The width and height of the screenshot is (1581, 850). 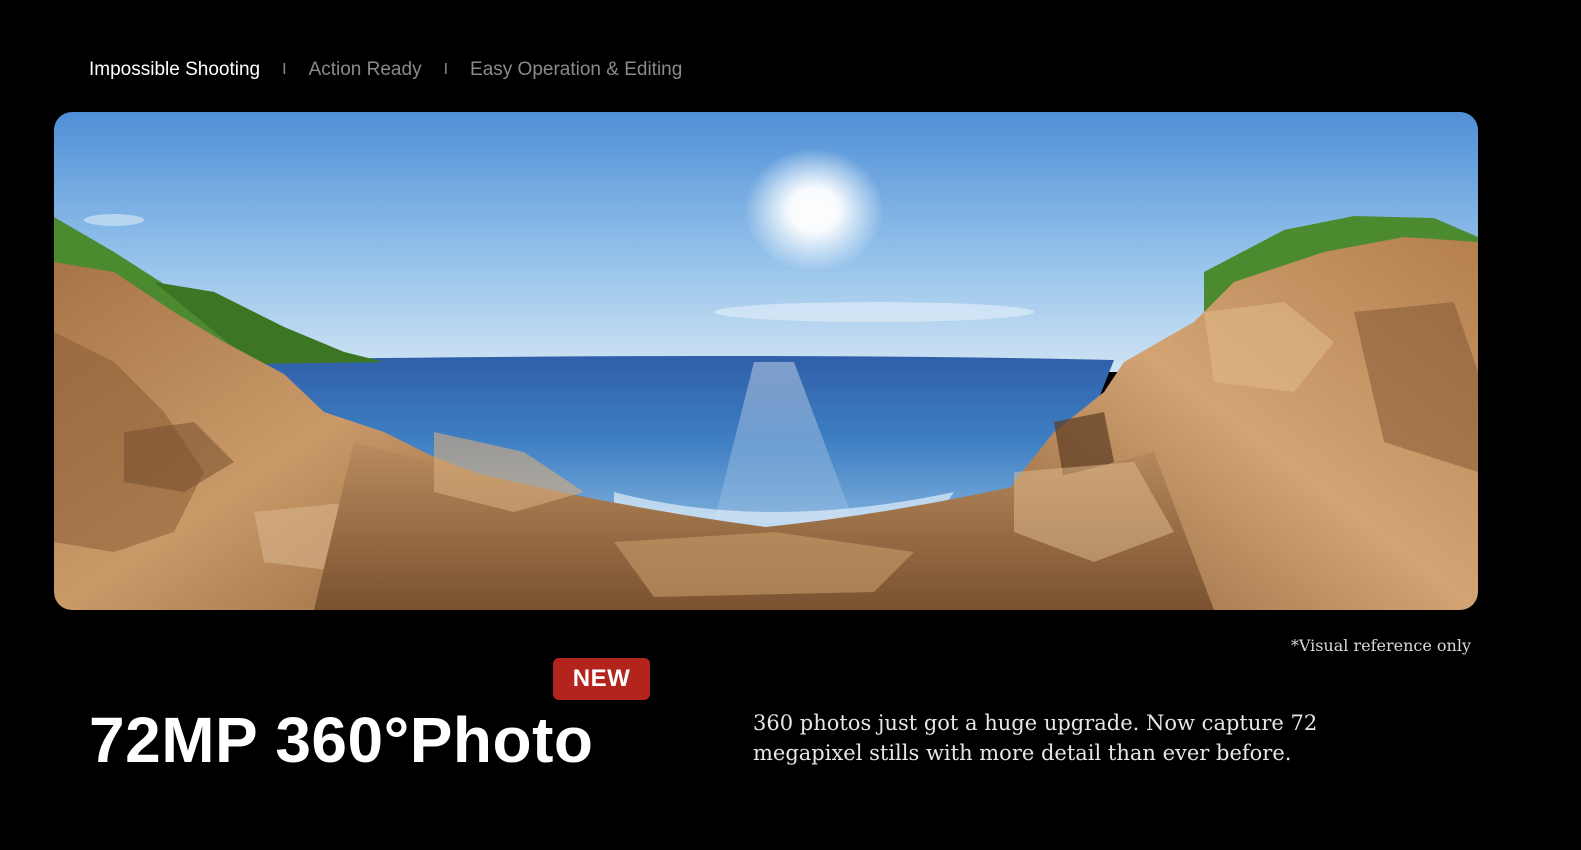 I want to click on headline: 72MP 360°Photo, so click(x=341, y=740).